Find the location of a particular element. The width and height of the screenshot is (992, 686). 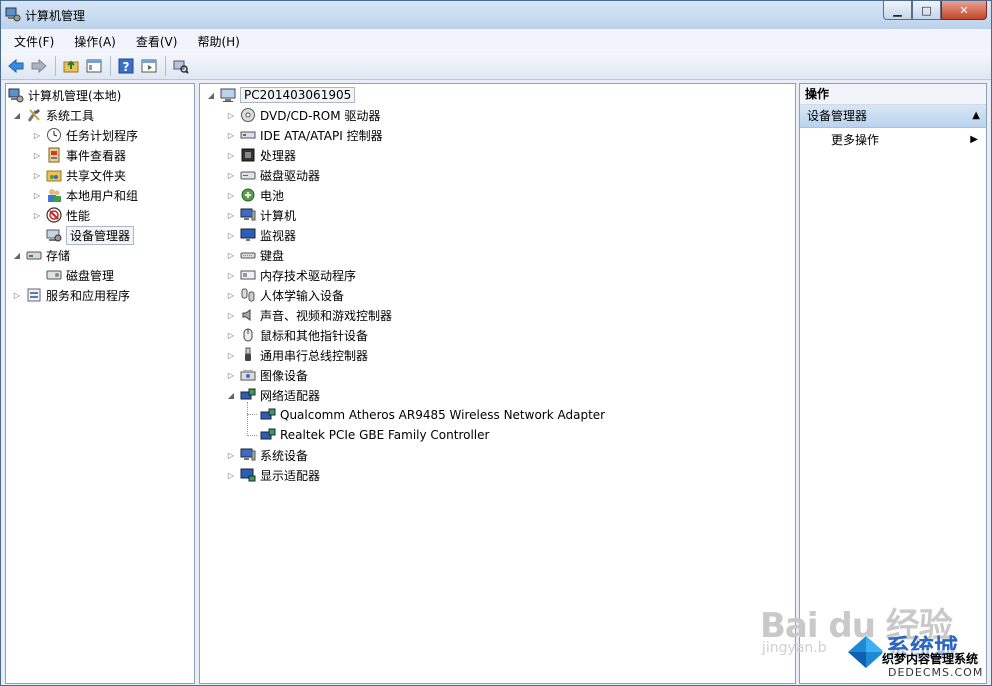

device-category-battery: ▷ 电池 is located at coordinates (255, 195).